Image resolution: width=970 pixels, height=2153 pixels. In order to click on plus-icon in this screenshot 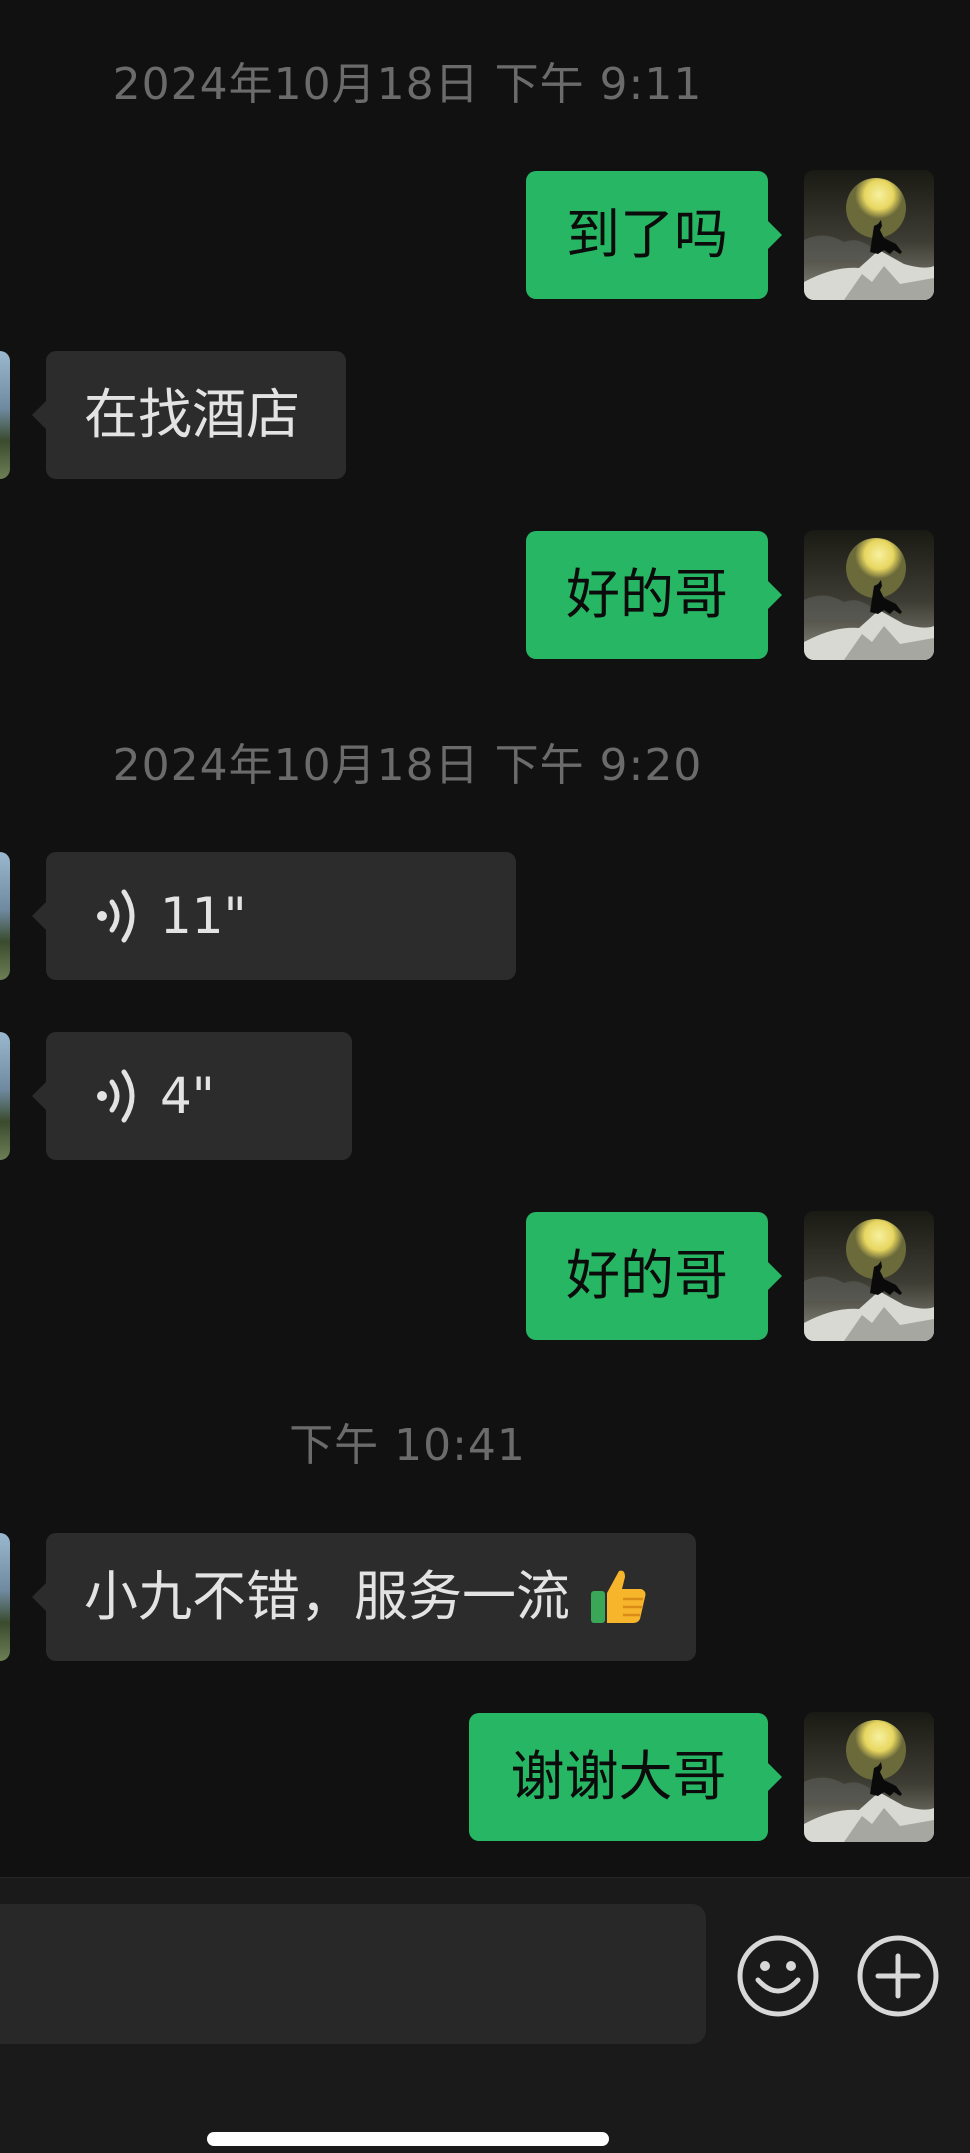, I will do `click(898, 1976)`.